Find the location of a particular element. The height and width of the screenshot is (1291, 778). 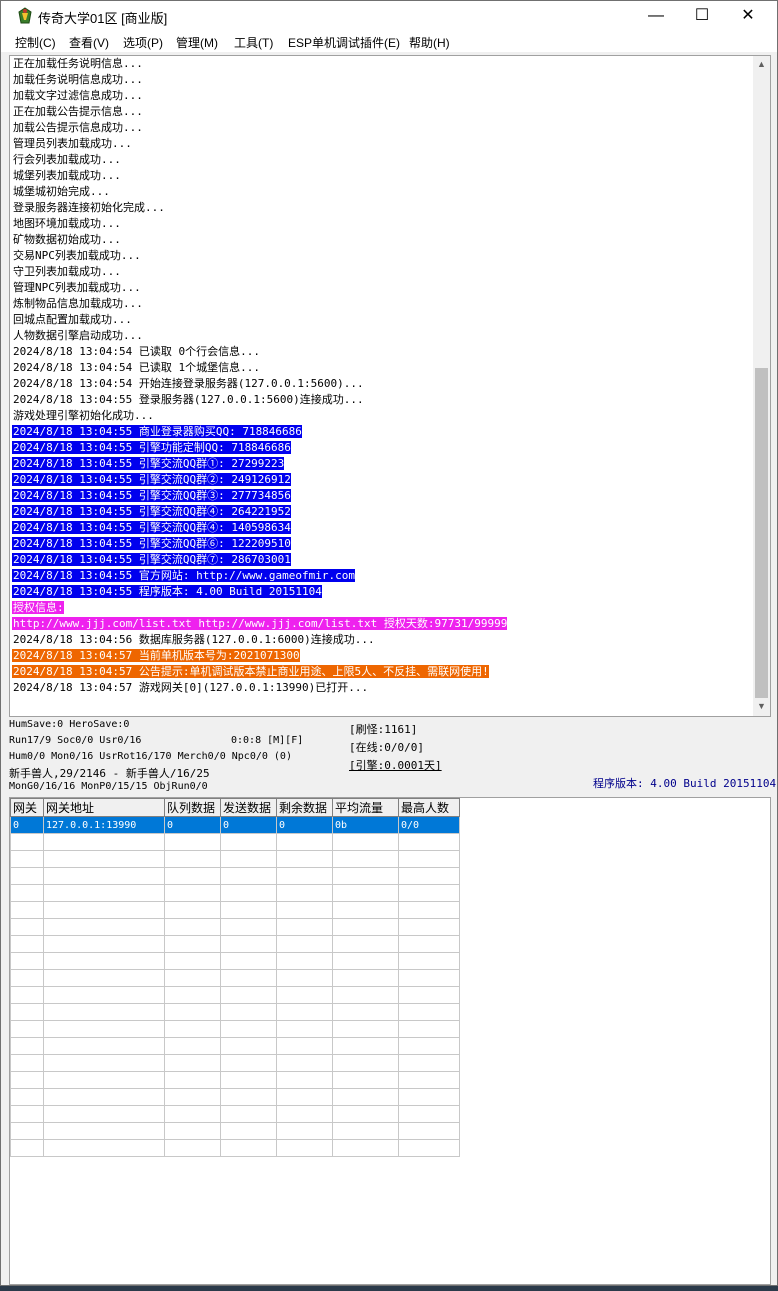

app-icon is located at coordinates (25, 15).